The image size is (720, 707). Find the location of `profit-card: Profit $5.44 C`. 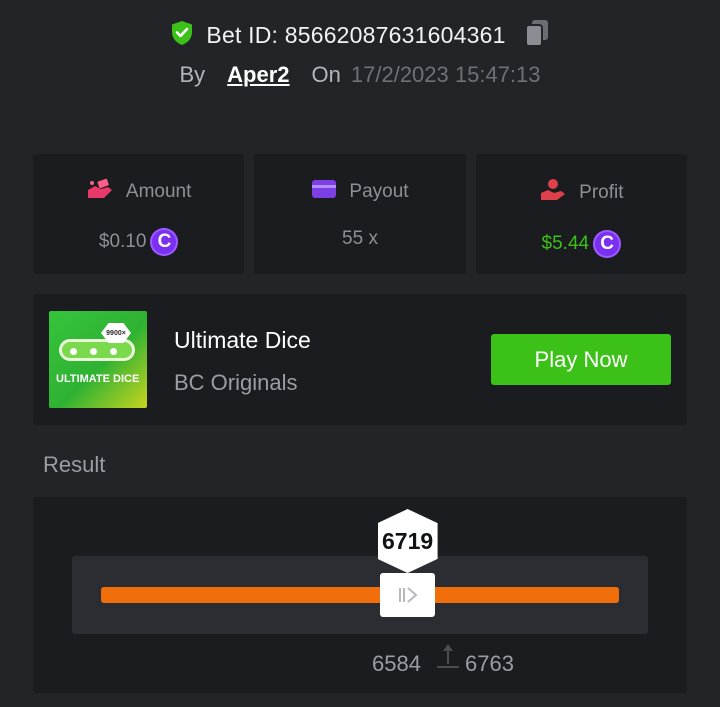

profit-card: Profit $5.44 C is located at coordinates (581, 214).